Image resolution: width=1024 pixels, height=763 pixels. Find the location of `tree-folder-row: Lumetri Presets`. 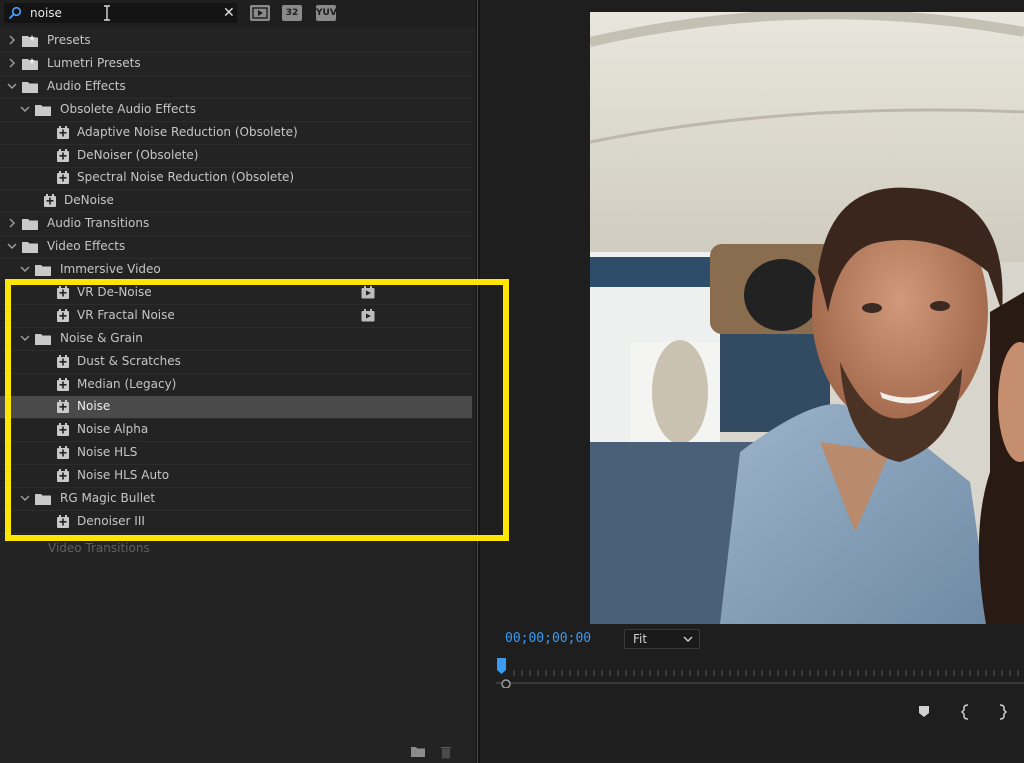

tree-folder-row: Lumetri Presets is located at coordinates (236, 64).